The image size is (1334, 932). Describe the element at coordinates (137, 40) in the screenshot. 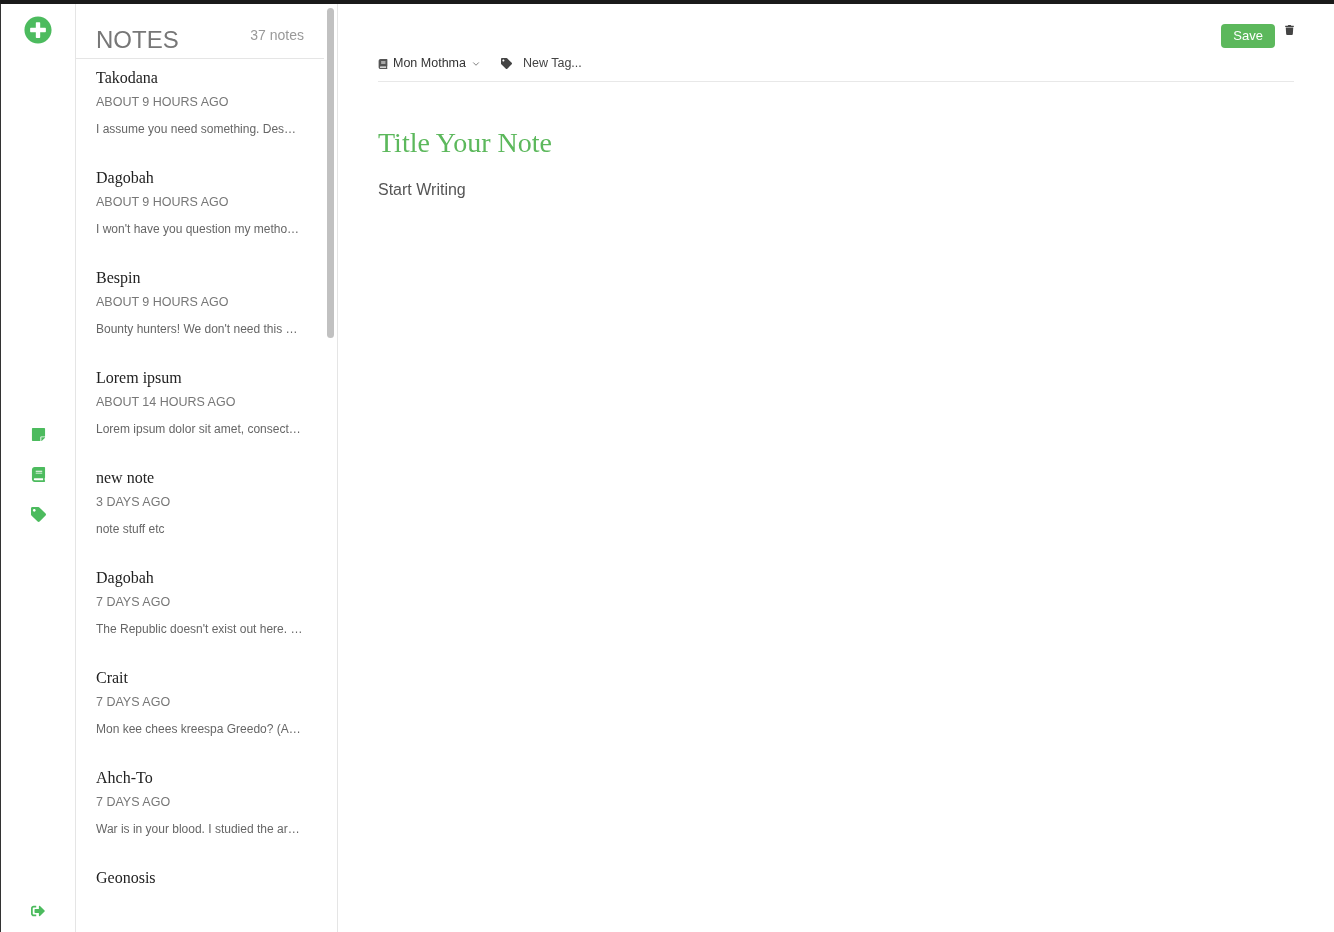

I see `notes-heading: NOTES` at that location.